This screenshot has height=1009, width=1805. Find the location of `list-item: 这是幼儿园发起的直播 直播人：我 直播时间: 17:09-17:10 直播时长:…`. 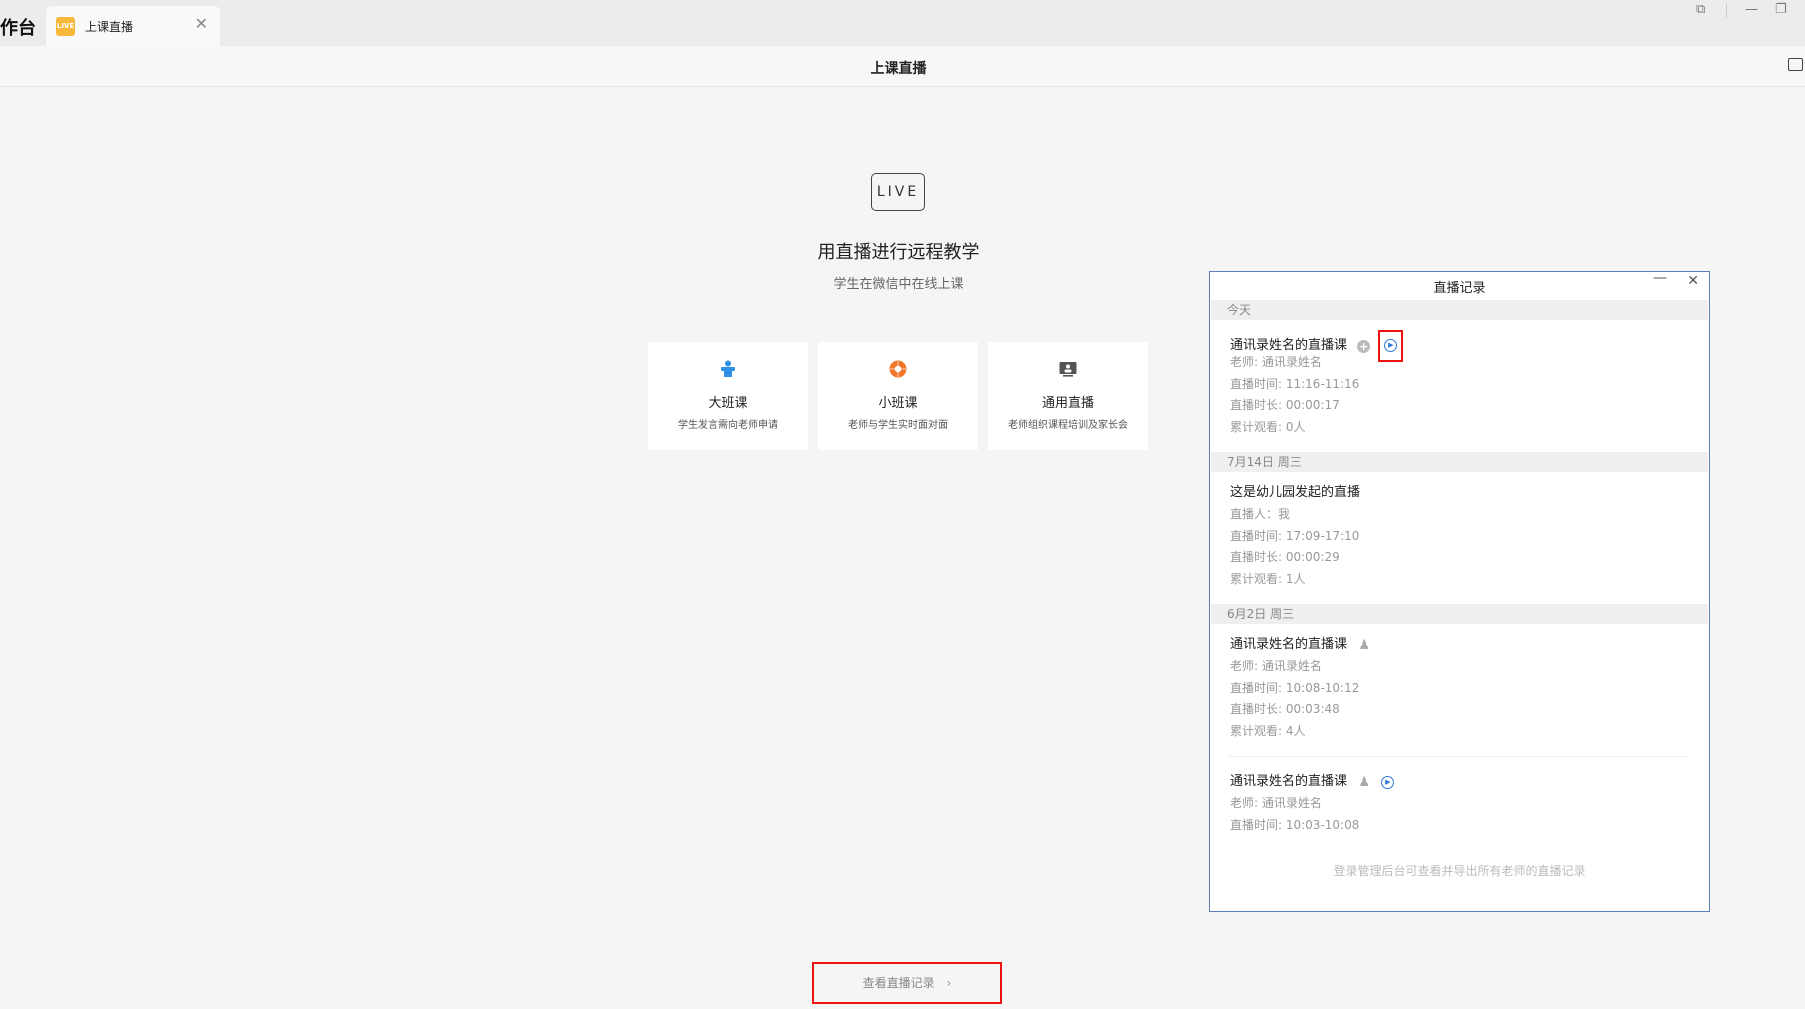

list-item: 这是幼儿园发起的直播 直播人：我 直播时间: 17:09-17:10 直播时长:… is located at coordinates (1459, 538).